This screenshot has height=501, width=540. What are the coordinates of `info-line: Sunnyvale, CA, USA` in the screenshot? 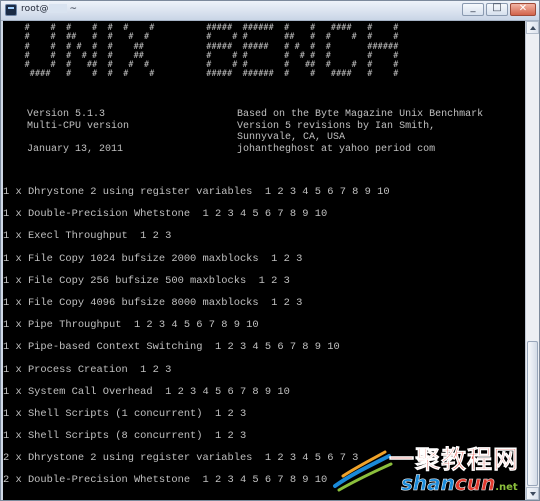 It's located at (177, 137).